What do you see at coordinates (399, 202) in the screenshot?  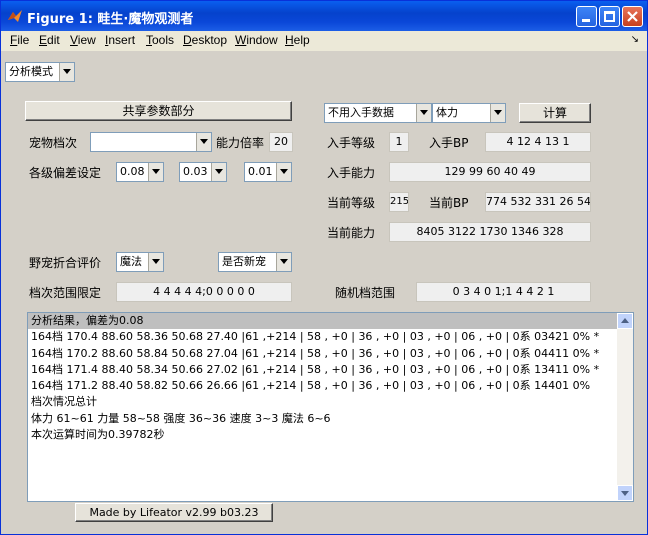 I see `current-level-field: 215` at bounding box center [399, 202].